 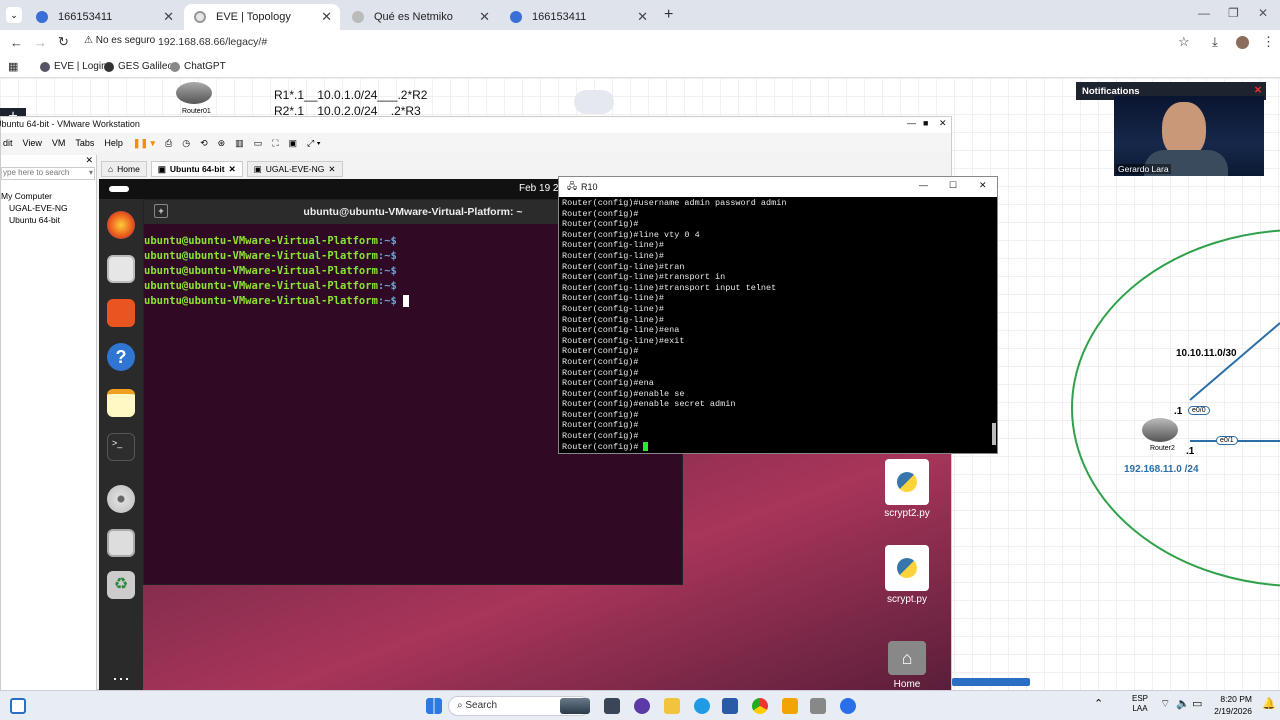 What do you see at coordinates (600, 372) in the screenshot?
I see `console-line: Router(config)#` at bounding box center [600, 372].